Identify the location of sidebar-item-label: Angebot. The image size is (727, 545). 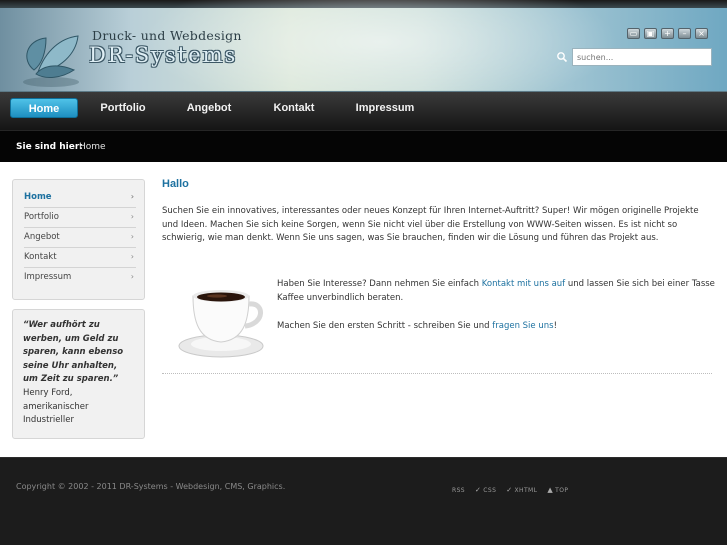
(42, 237).